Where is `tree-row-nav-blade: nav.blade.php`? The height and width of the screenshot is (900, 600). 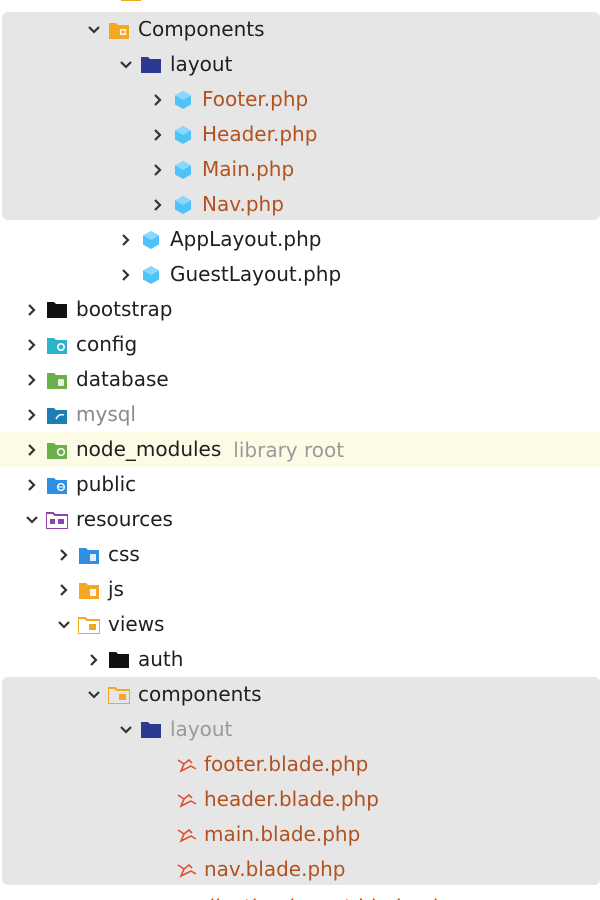
tree-row-nav-blade: nav.blade.php is located at coordinates (300, 869).